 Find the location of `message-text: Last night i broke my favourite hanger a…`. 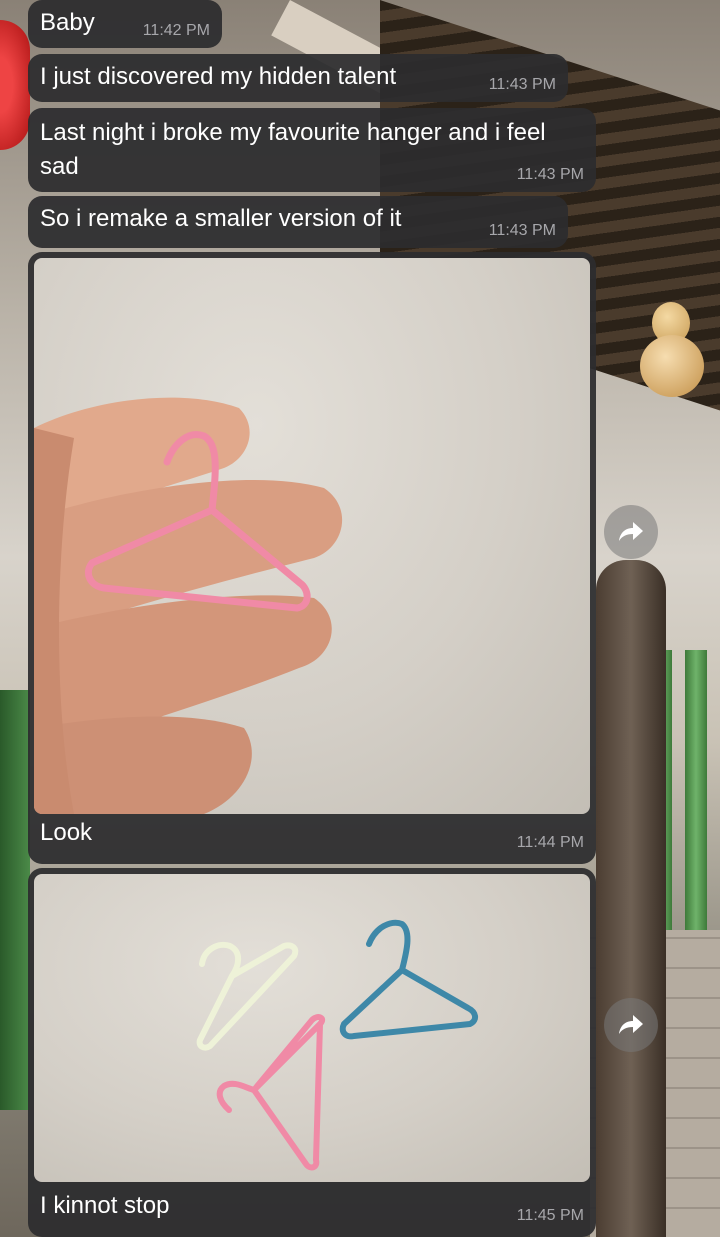

message-text: Last night i broke my favourite hanger a… is located at coordinates (293, 149).